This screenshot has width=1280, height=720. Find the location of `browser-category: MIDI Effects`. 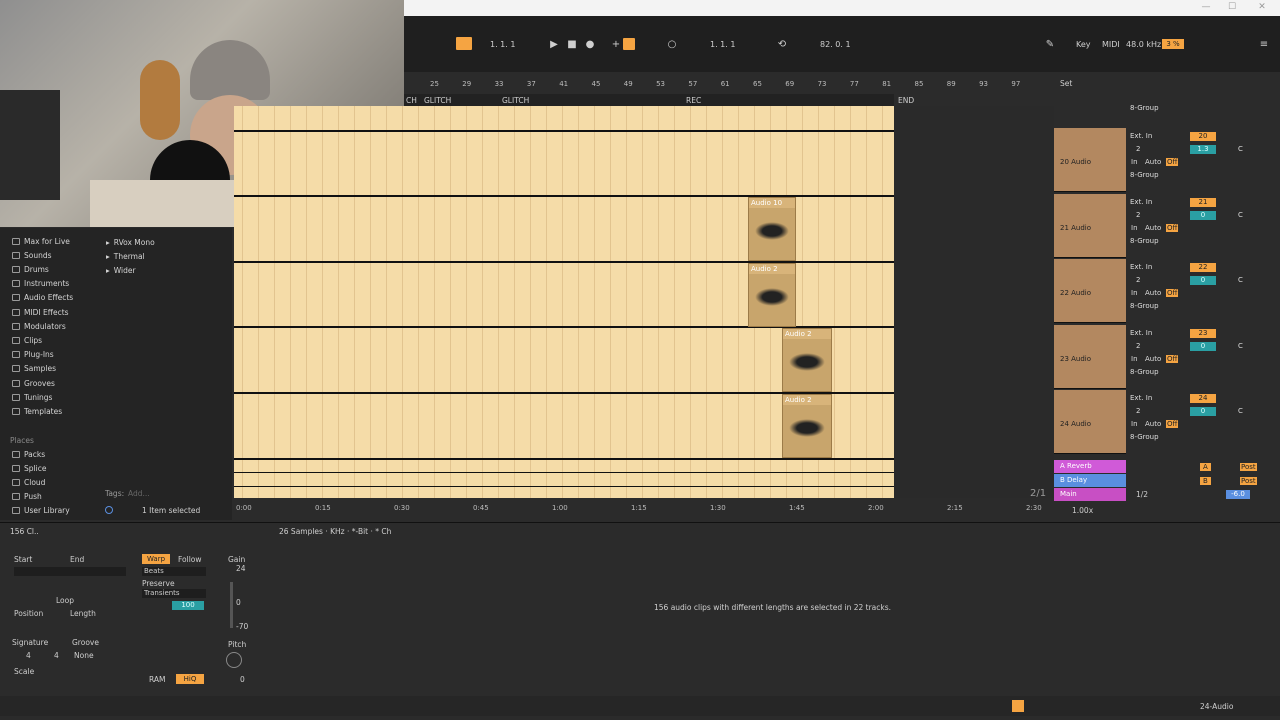

browser-category: MIDI Effects is located at coordinates (40, 312).